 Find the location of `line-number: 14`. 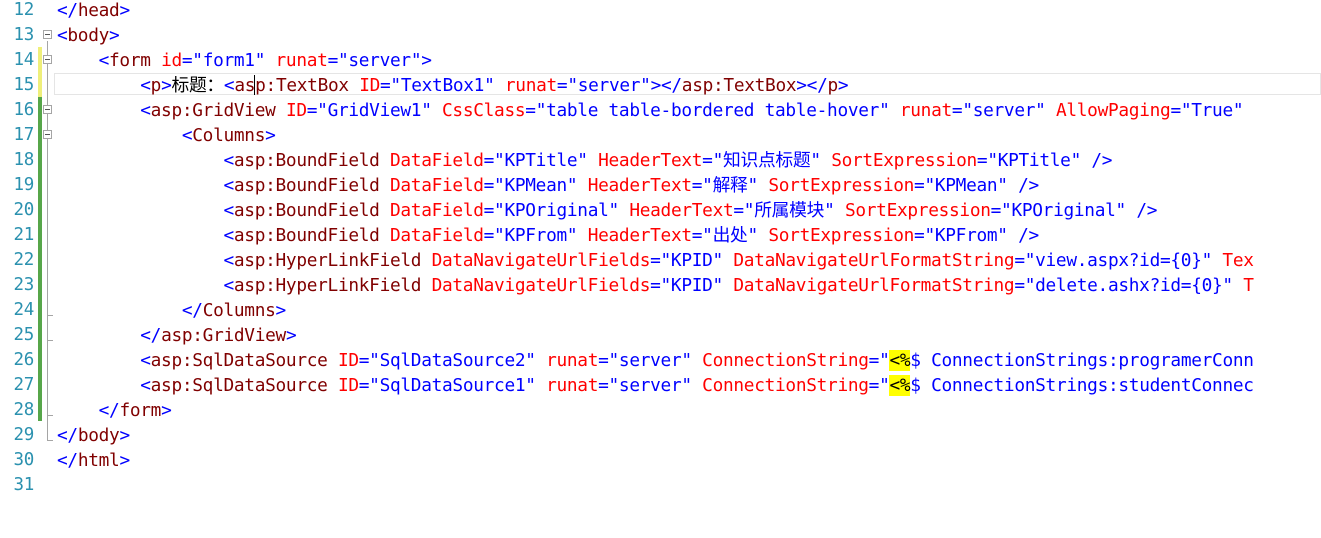

line-number: 14 is located at coordinates (24, 60).